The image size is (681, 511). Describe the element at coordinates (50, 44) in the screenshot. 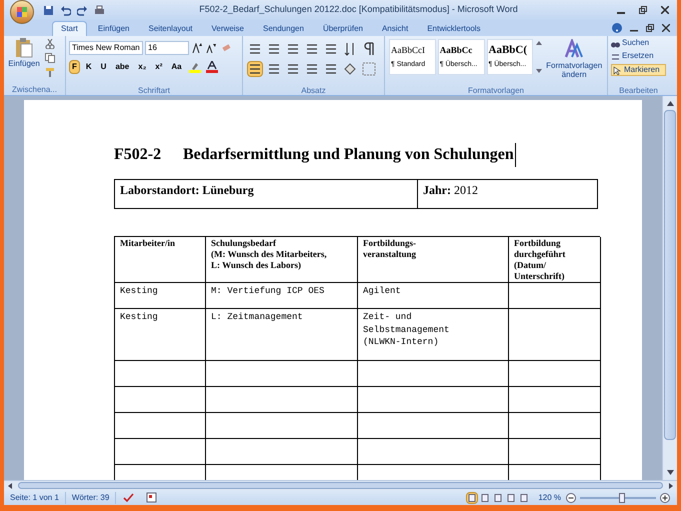

I see `cut-button` at that location.